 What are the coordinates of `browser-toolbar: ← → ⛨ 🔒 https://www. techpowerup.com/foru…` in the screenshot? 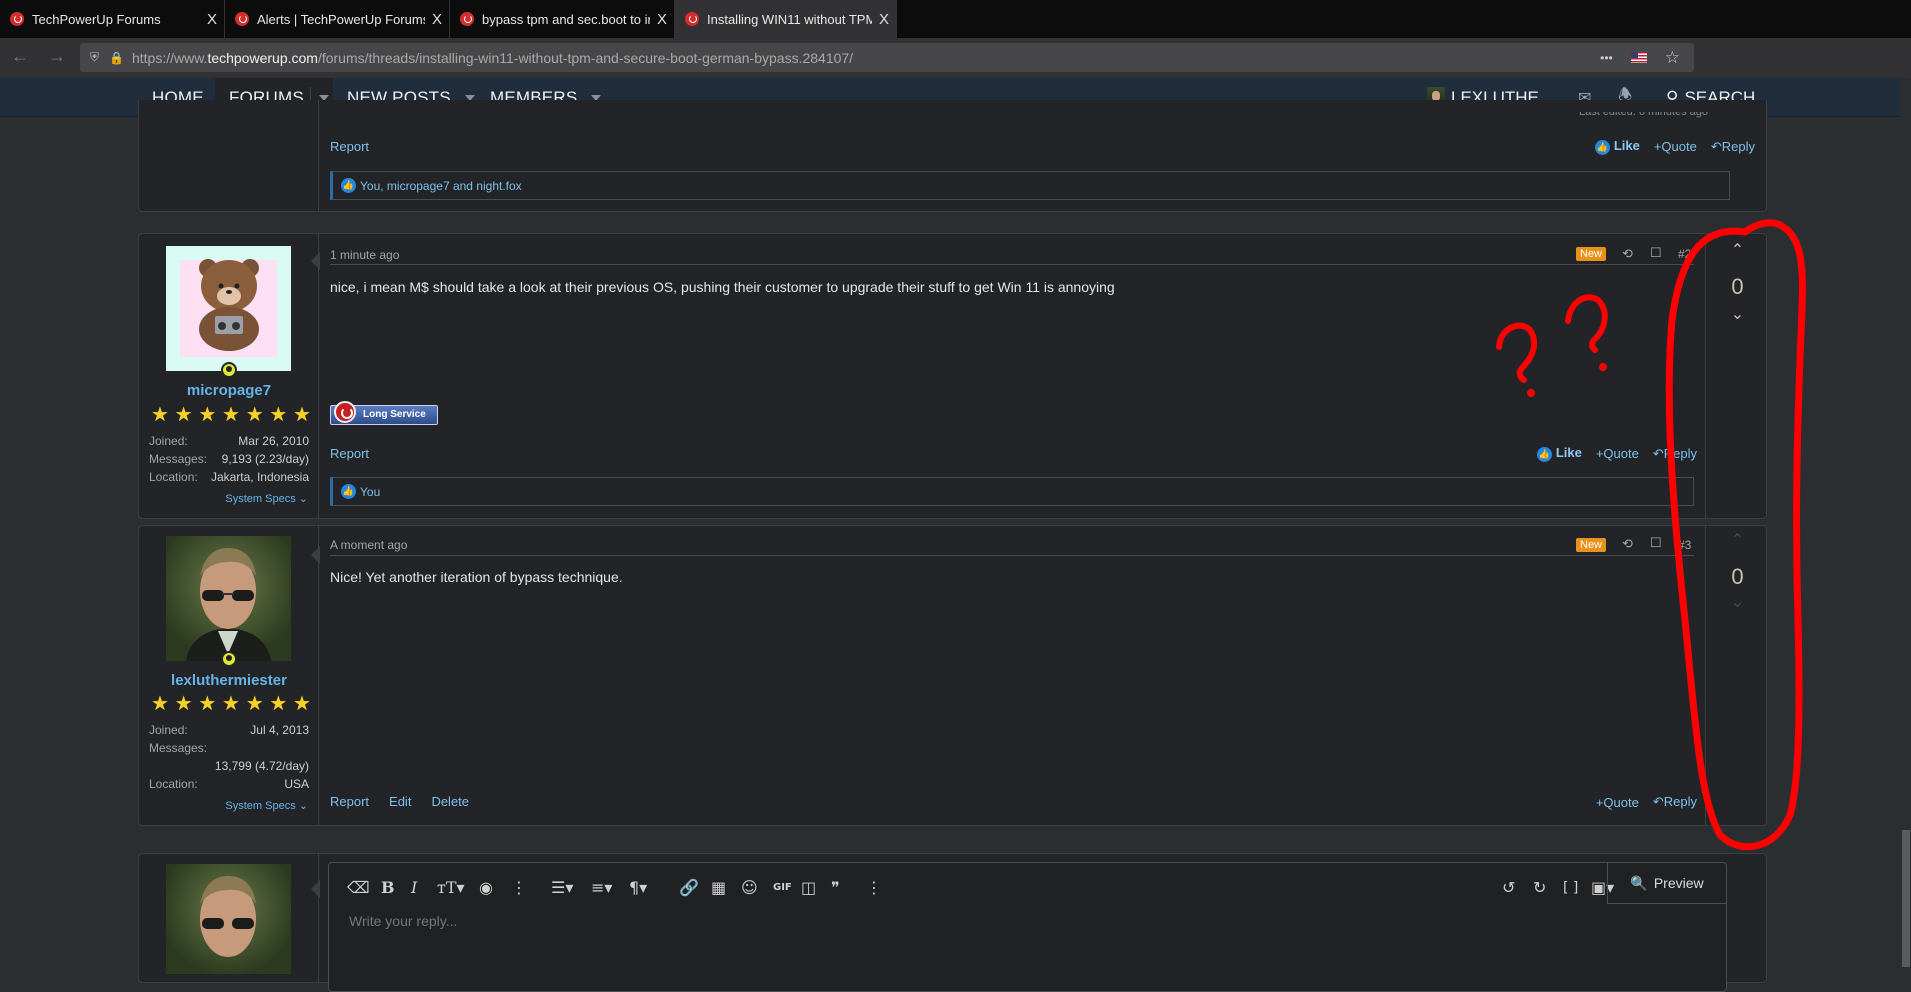 It's located at (955, 74).